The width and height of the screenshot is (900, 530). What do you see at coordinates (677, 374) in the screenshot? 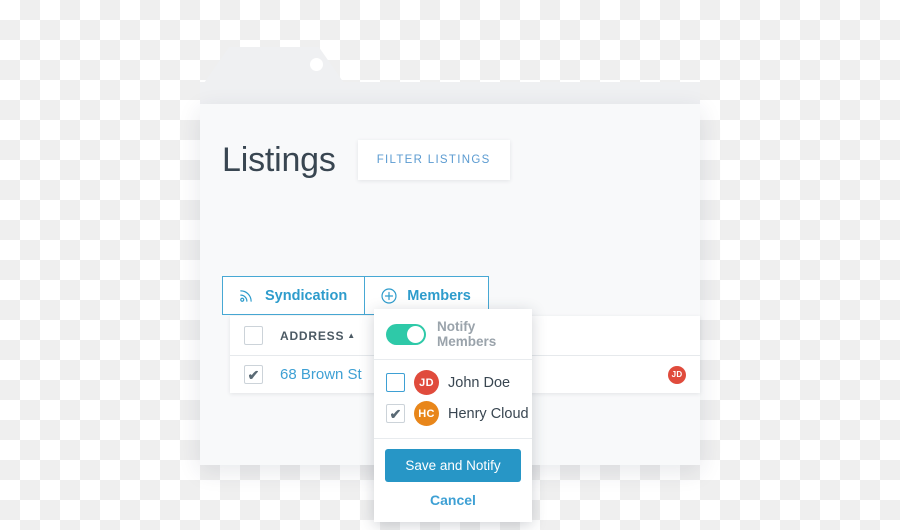
I see `row-member-avatar: JD` at bounding box center [677, 374].